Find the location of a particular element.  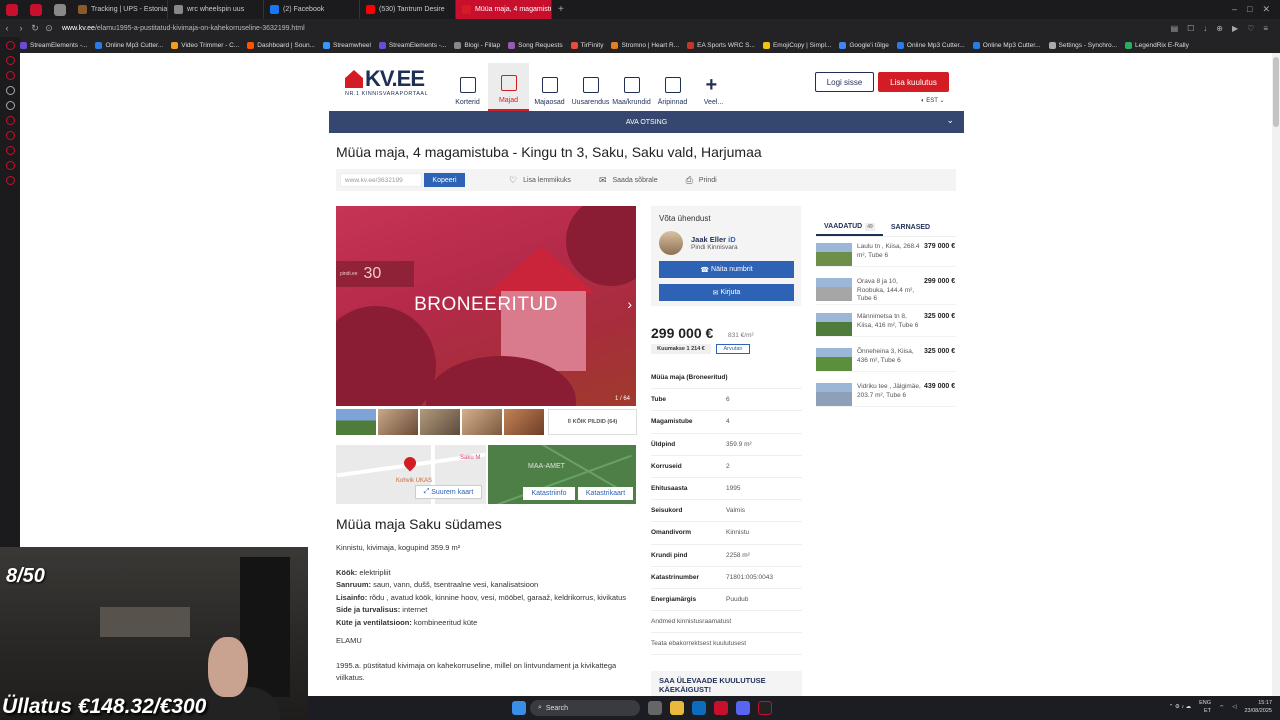

taskbar-search: ⌕ Search is located at coordinates (585, 708).